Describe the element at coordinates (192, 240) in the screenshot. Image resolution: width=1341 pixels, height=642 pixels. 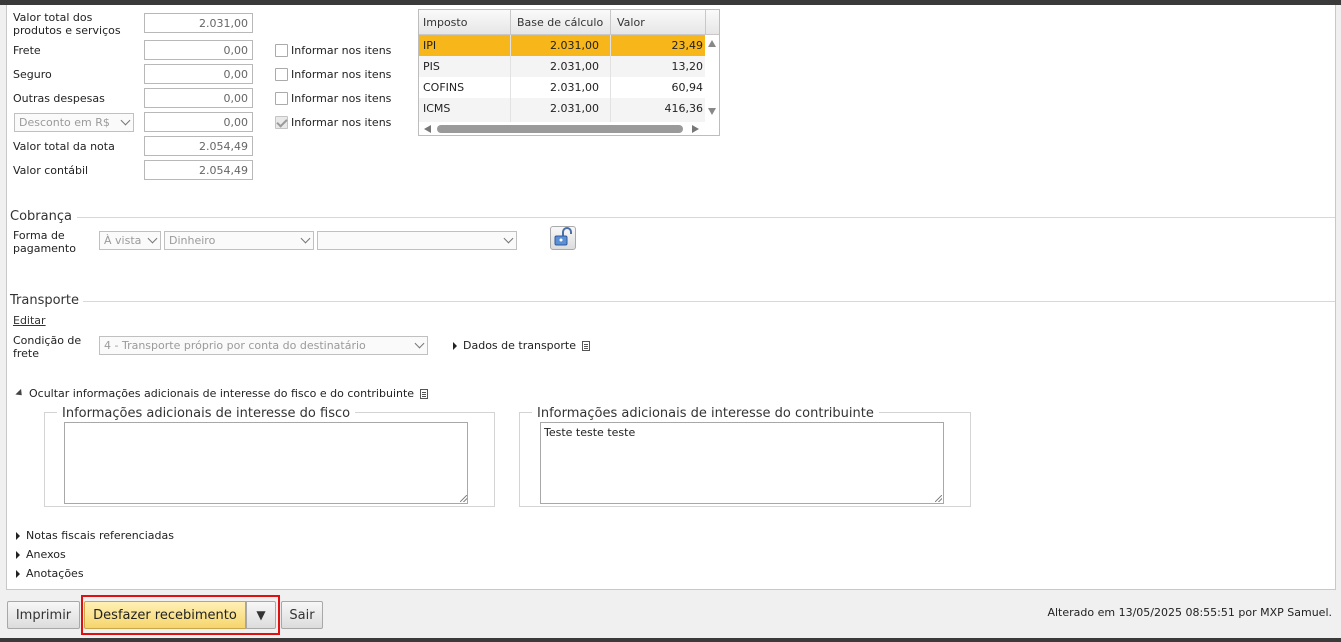
I see `meio-pagamento-value: Dinheiro` at that location.